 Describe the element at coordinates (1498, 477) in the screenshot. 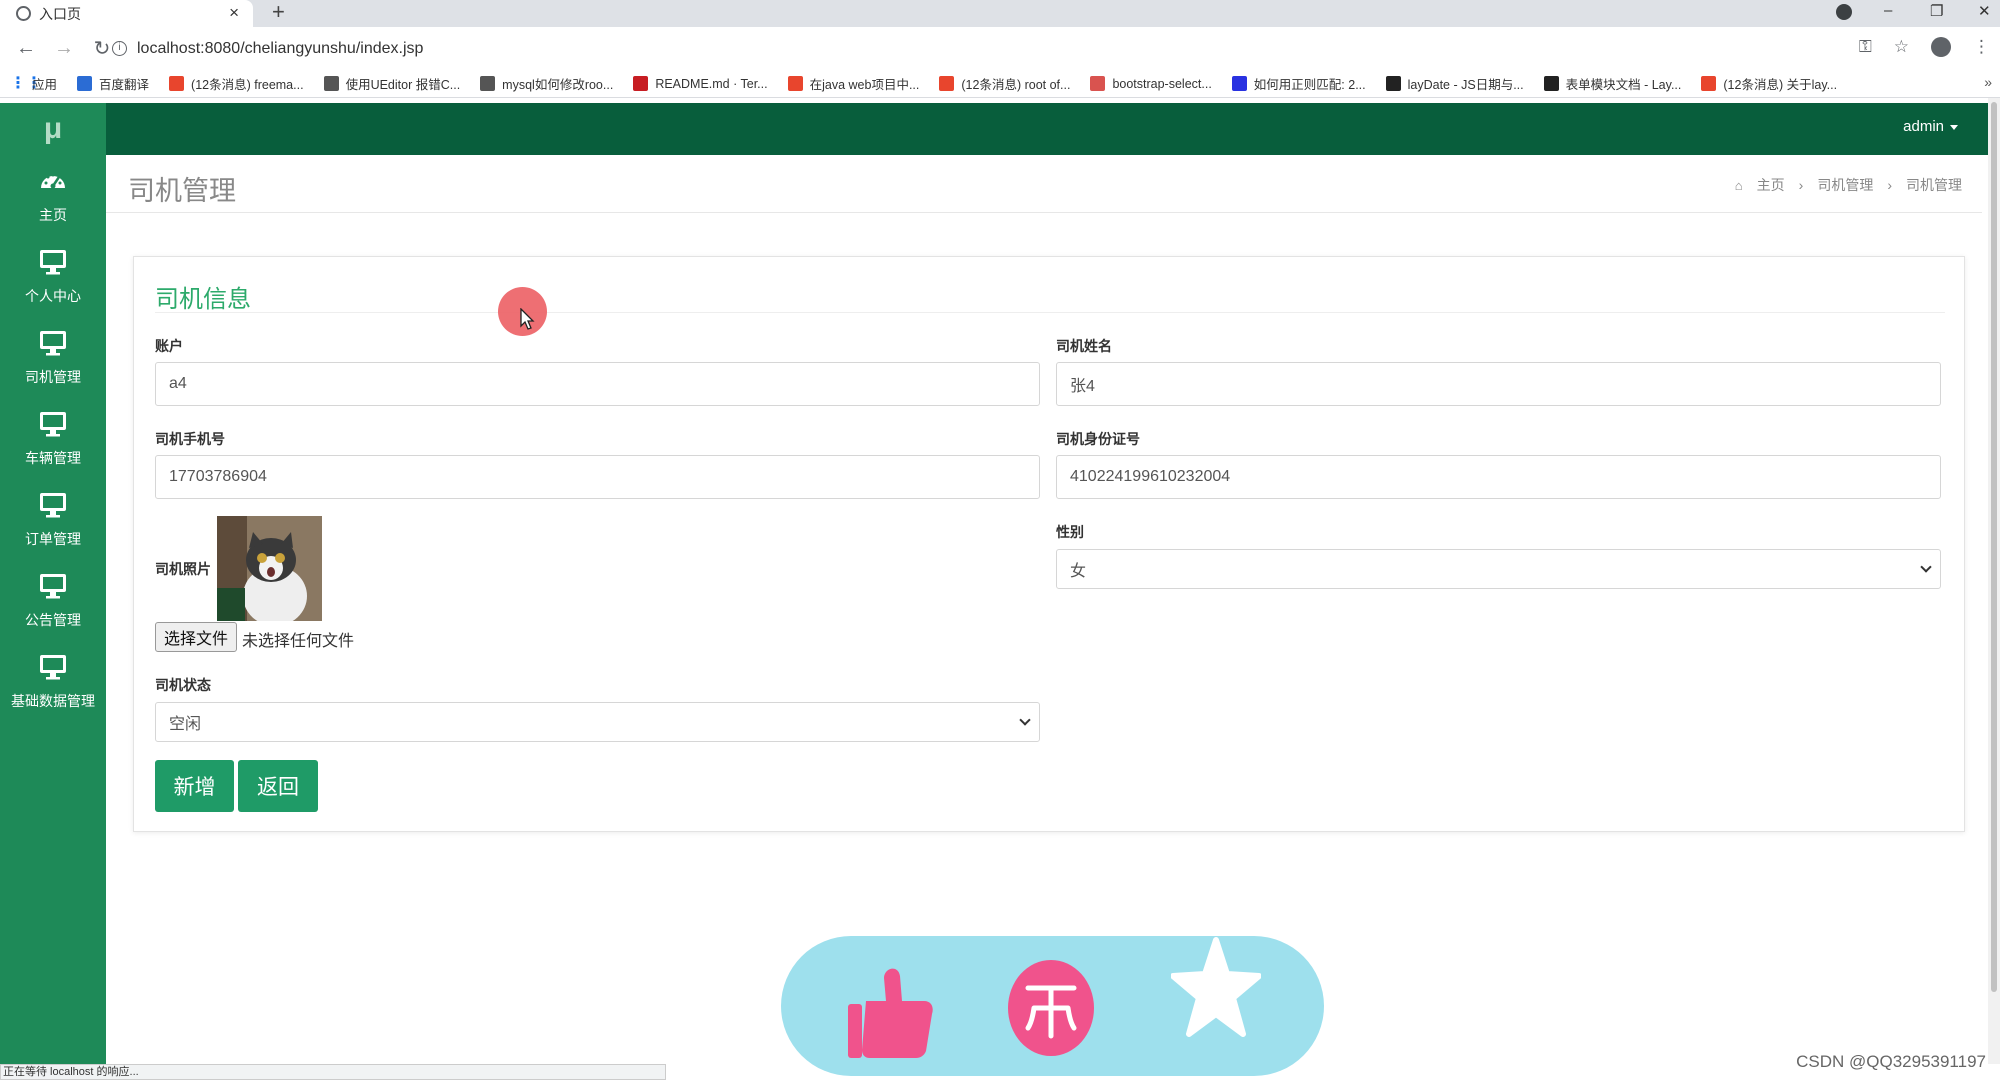

I see `idcard-input: 410224199610232004` at that location.